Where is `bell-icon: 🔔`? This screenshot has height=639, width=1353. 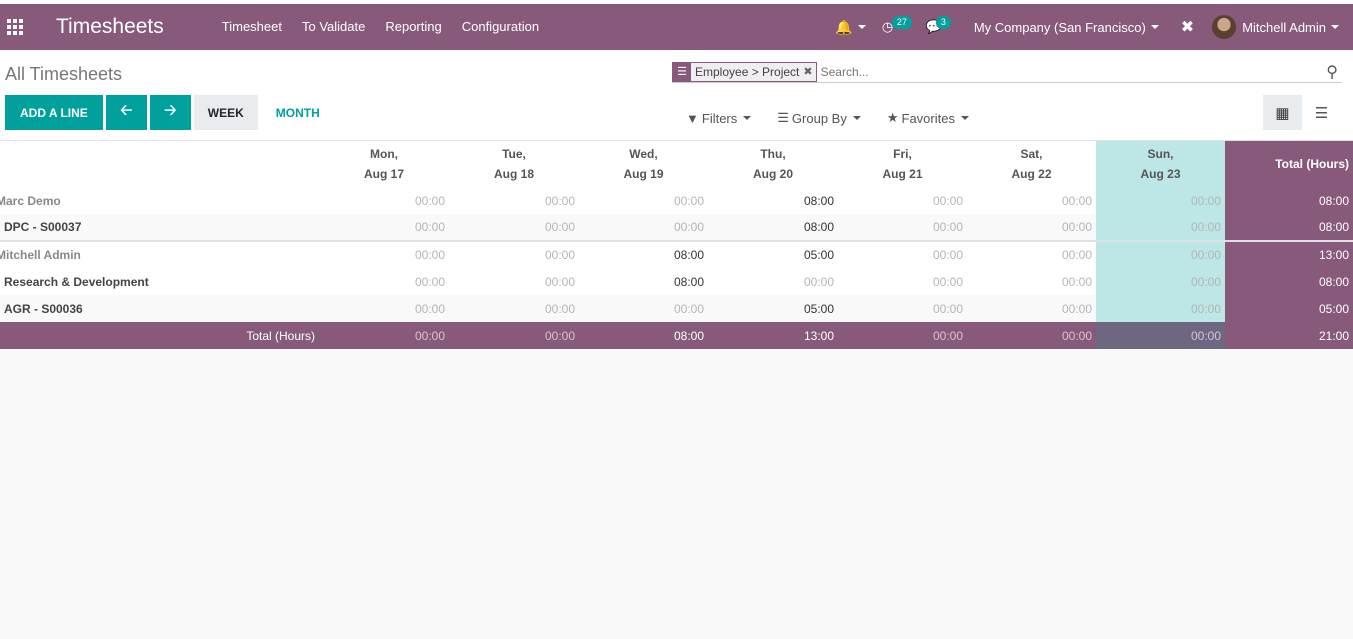
bell-icon: 🔔 is located at coordinates (844, 26).